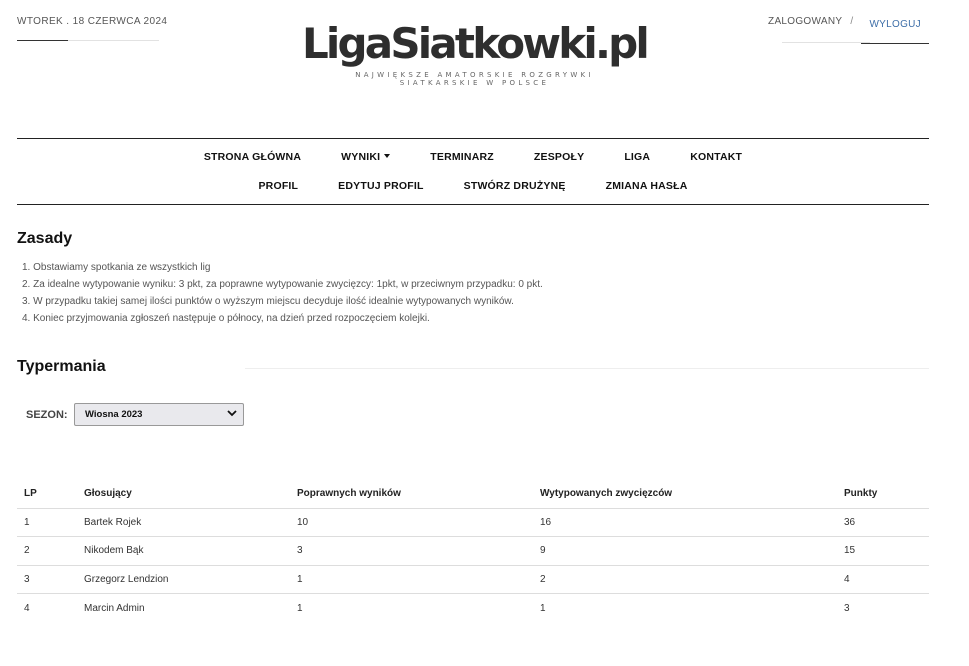  Describe the element at coordinates (183, 551) in the screenshot. I see `cell-voter: Nikodem Bąk` at that location.